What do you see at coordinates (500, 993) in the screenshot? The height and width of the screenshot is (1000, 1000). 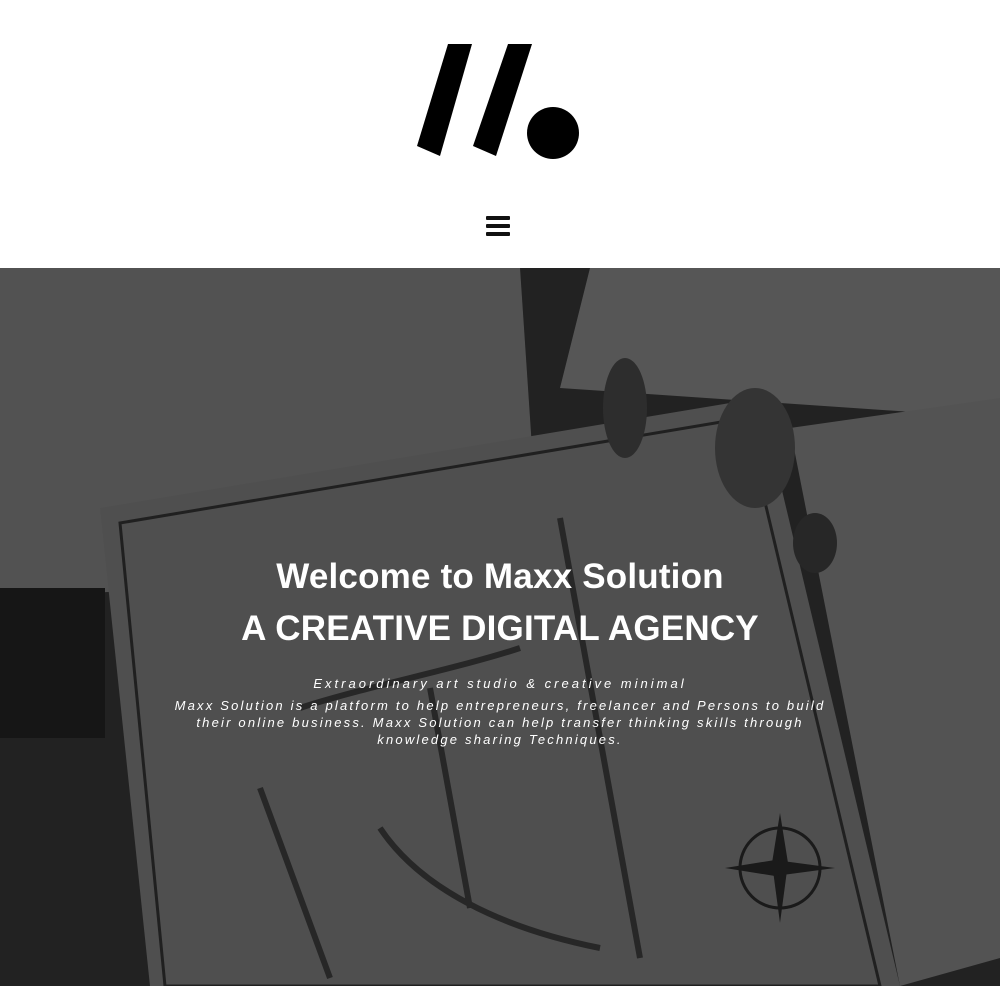 I see `page-bottom-strip` at bounding box center [500, 993].